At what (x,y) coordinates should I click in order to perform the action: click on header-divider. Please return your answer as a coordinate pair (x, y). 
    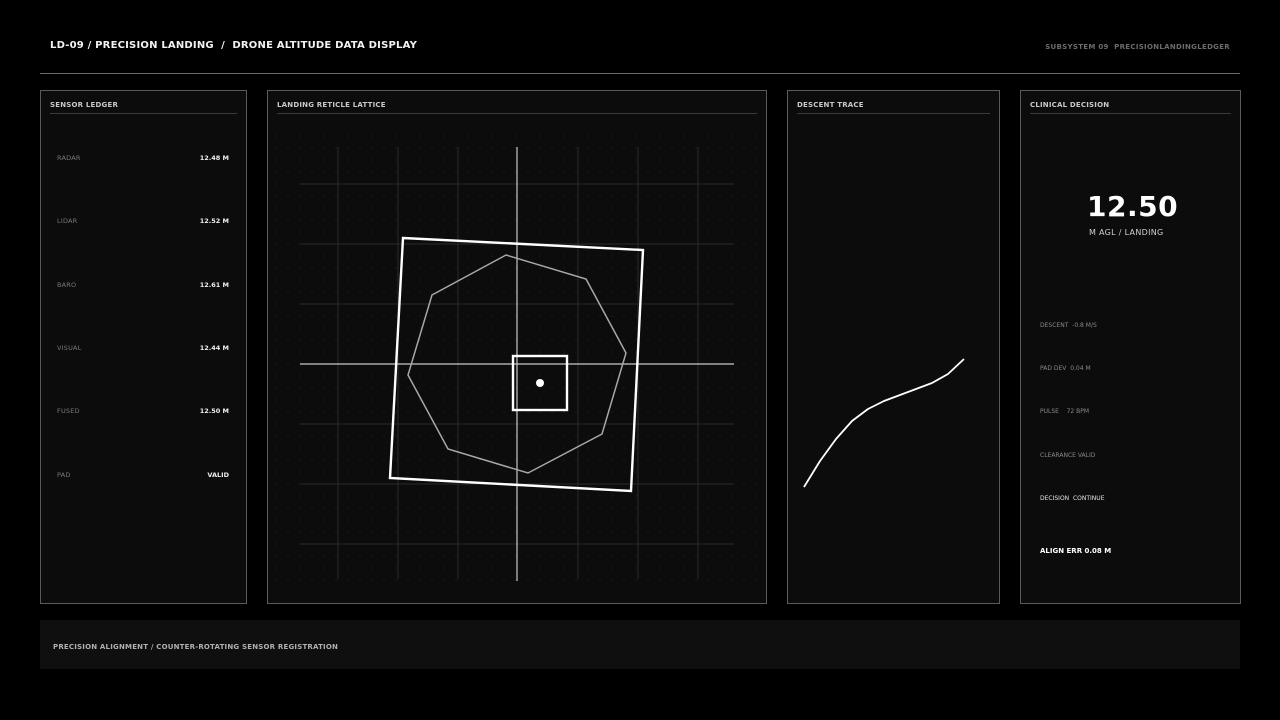
    Looking at the image, I should click on (640, 73).